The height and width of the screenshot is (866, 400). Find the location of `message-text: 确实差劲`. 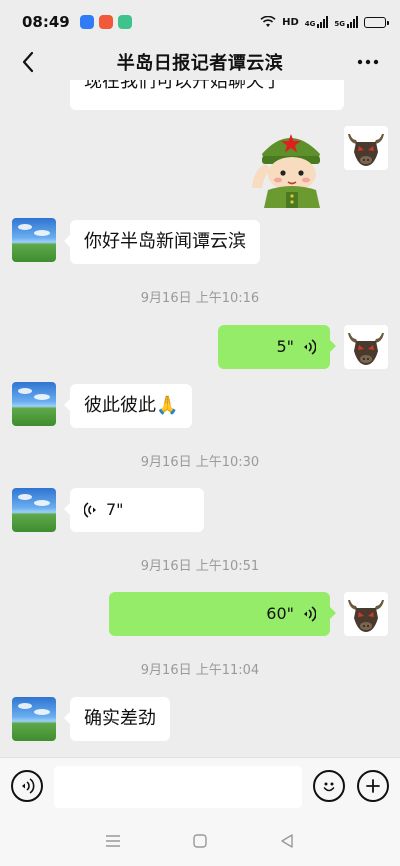

message-text: 确实差劲 is located at coordinates (120, 718).